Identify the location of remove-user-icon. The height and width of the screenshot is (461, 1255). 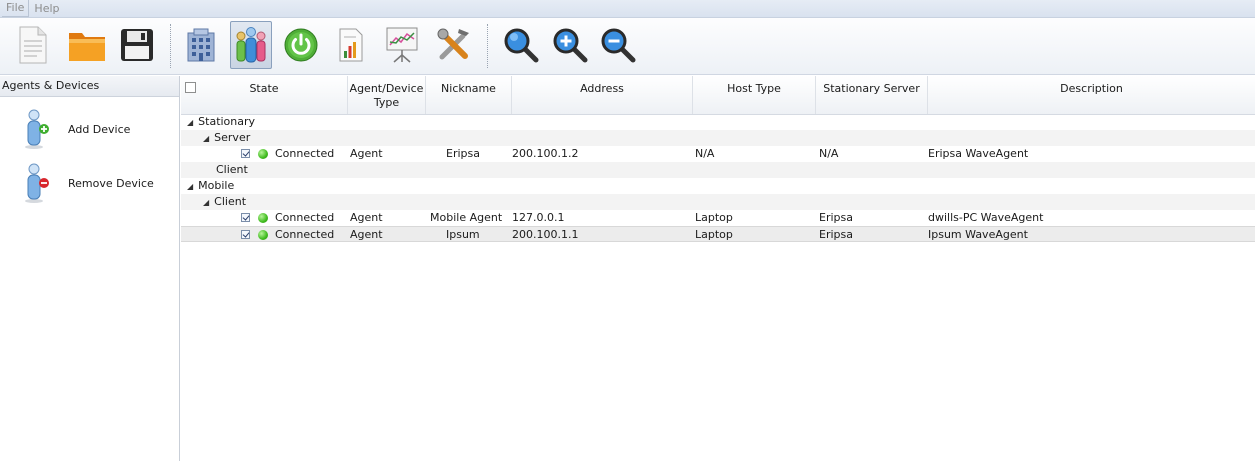
(37, 183).